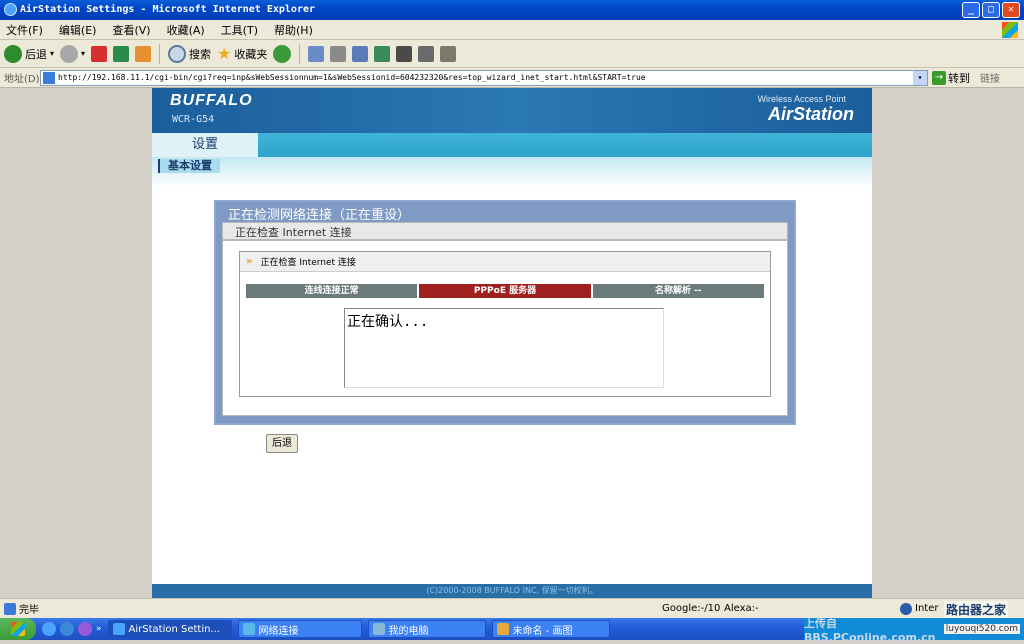 The image size is (1024, 644). I want to click on step-pppoe-server: PPPoE 服务器, so click(505, 291).